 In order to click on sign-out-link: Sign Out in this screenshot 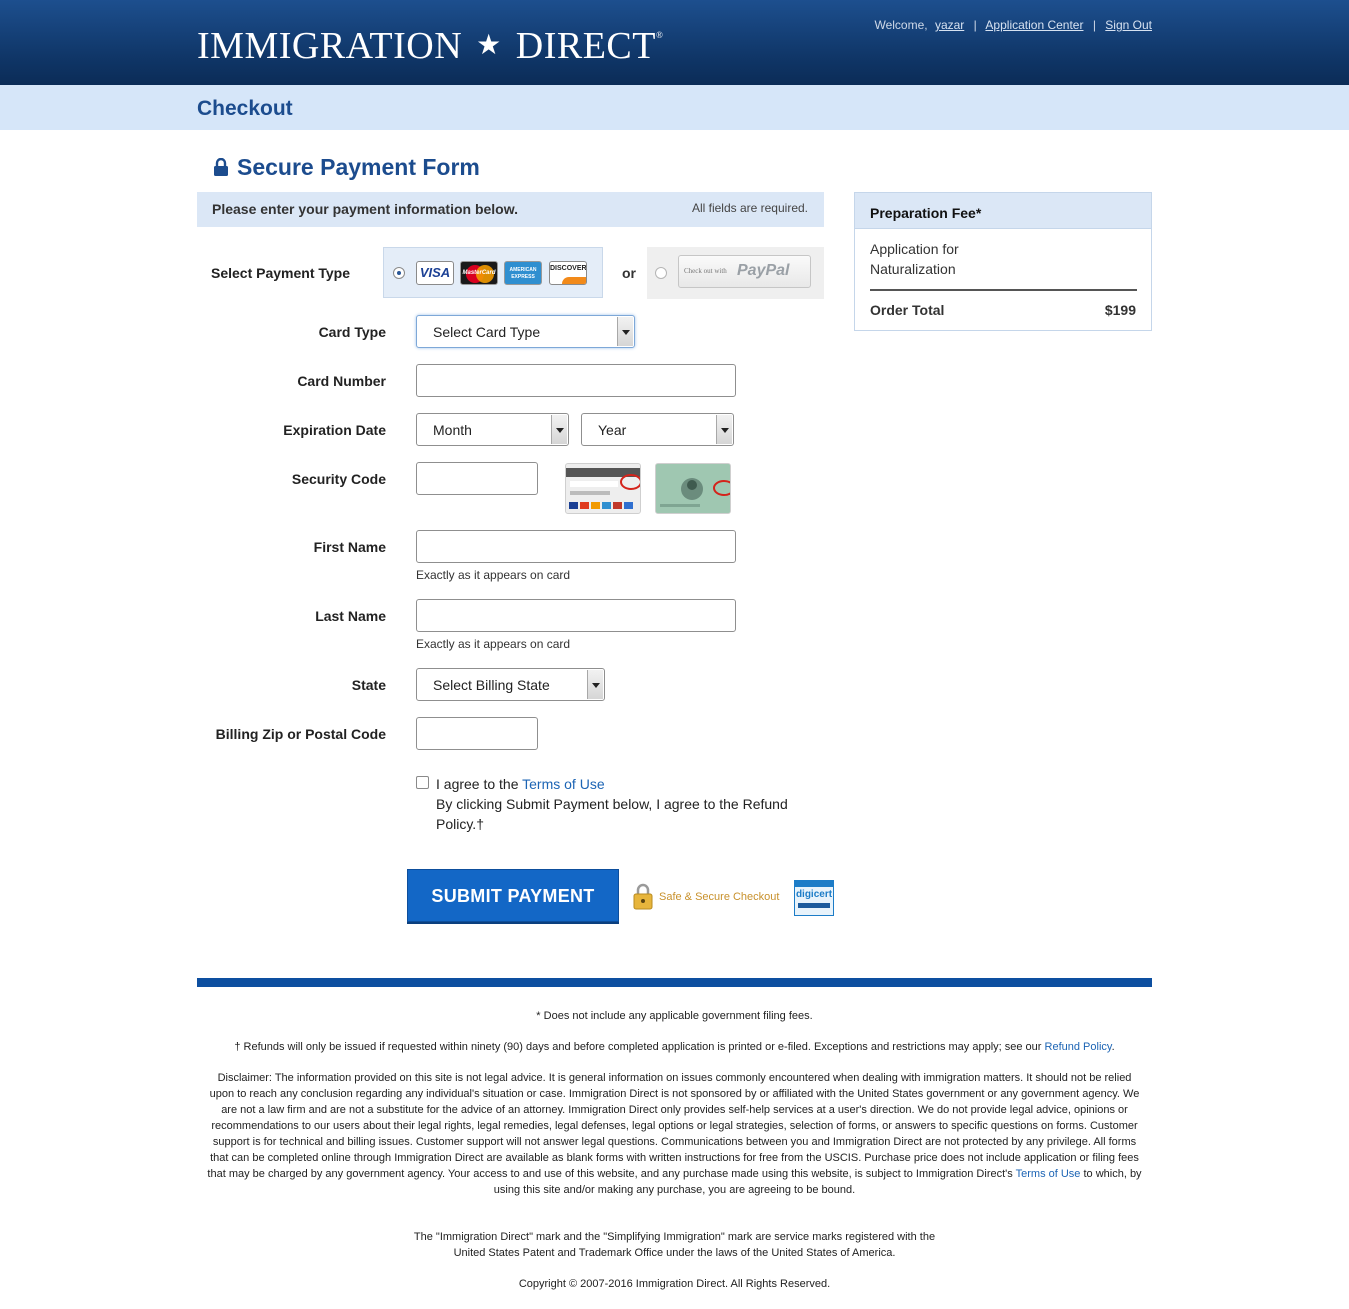, I will do `click(1128, 25)`.